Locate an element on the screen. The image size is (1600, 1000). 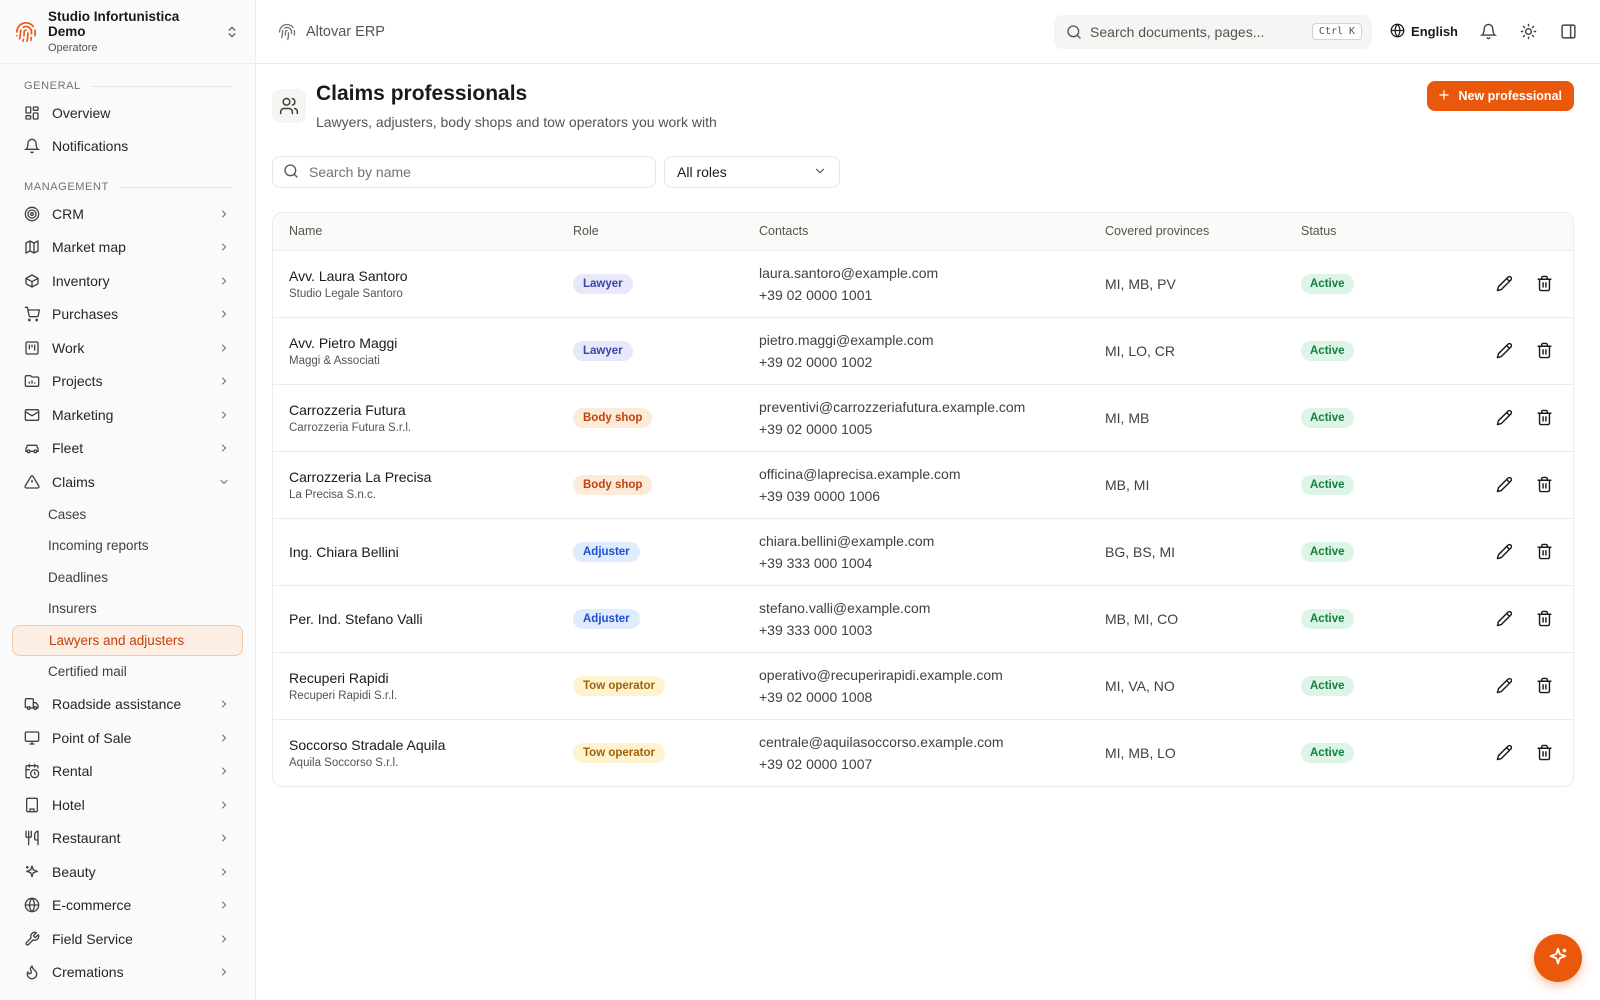
sidebar-item-marketing: Marketing is located at coordinates (127, 415).